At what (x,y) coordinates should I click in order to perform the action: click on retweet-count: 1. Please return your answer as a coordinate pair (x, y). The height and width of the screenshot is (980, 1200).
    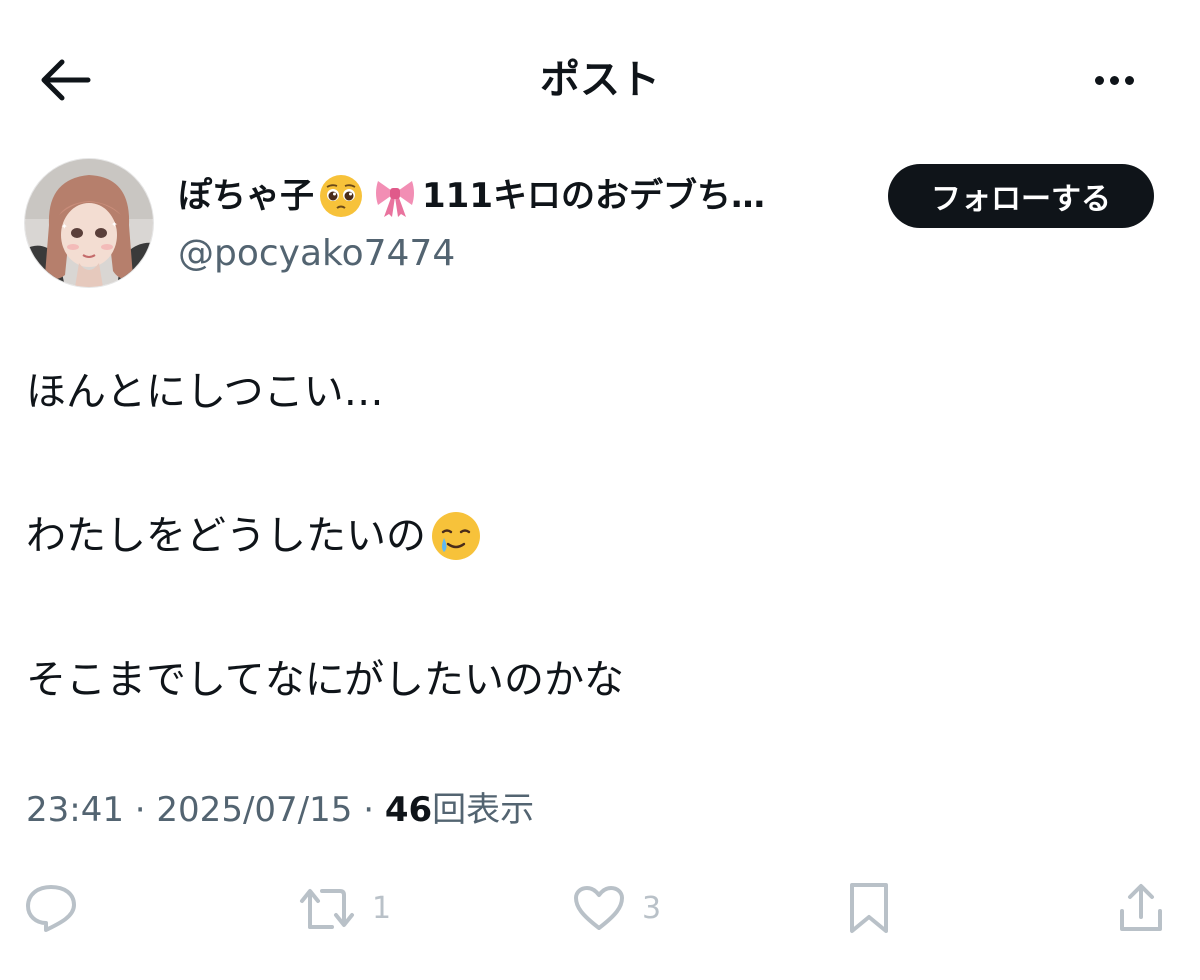
    Looking at the image, I should click on (382, 908).